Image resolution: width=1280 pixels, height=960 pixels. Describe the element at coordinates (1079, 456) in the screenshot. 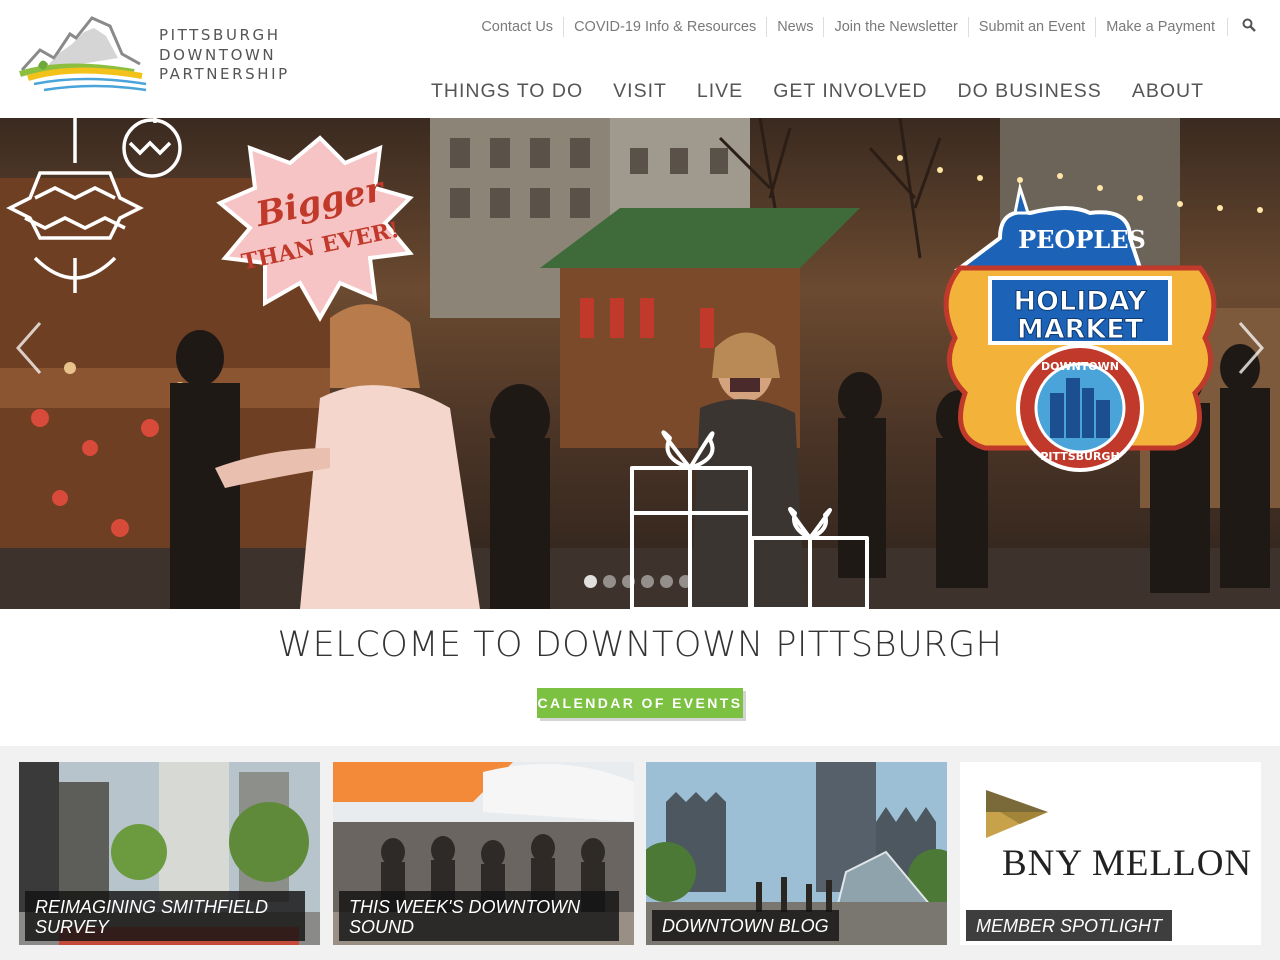

I see `emblem-pittsburgh: PITTSBURGH` at that location.